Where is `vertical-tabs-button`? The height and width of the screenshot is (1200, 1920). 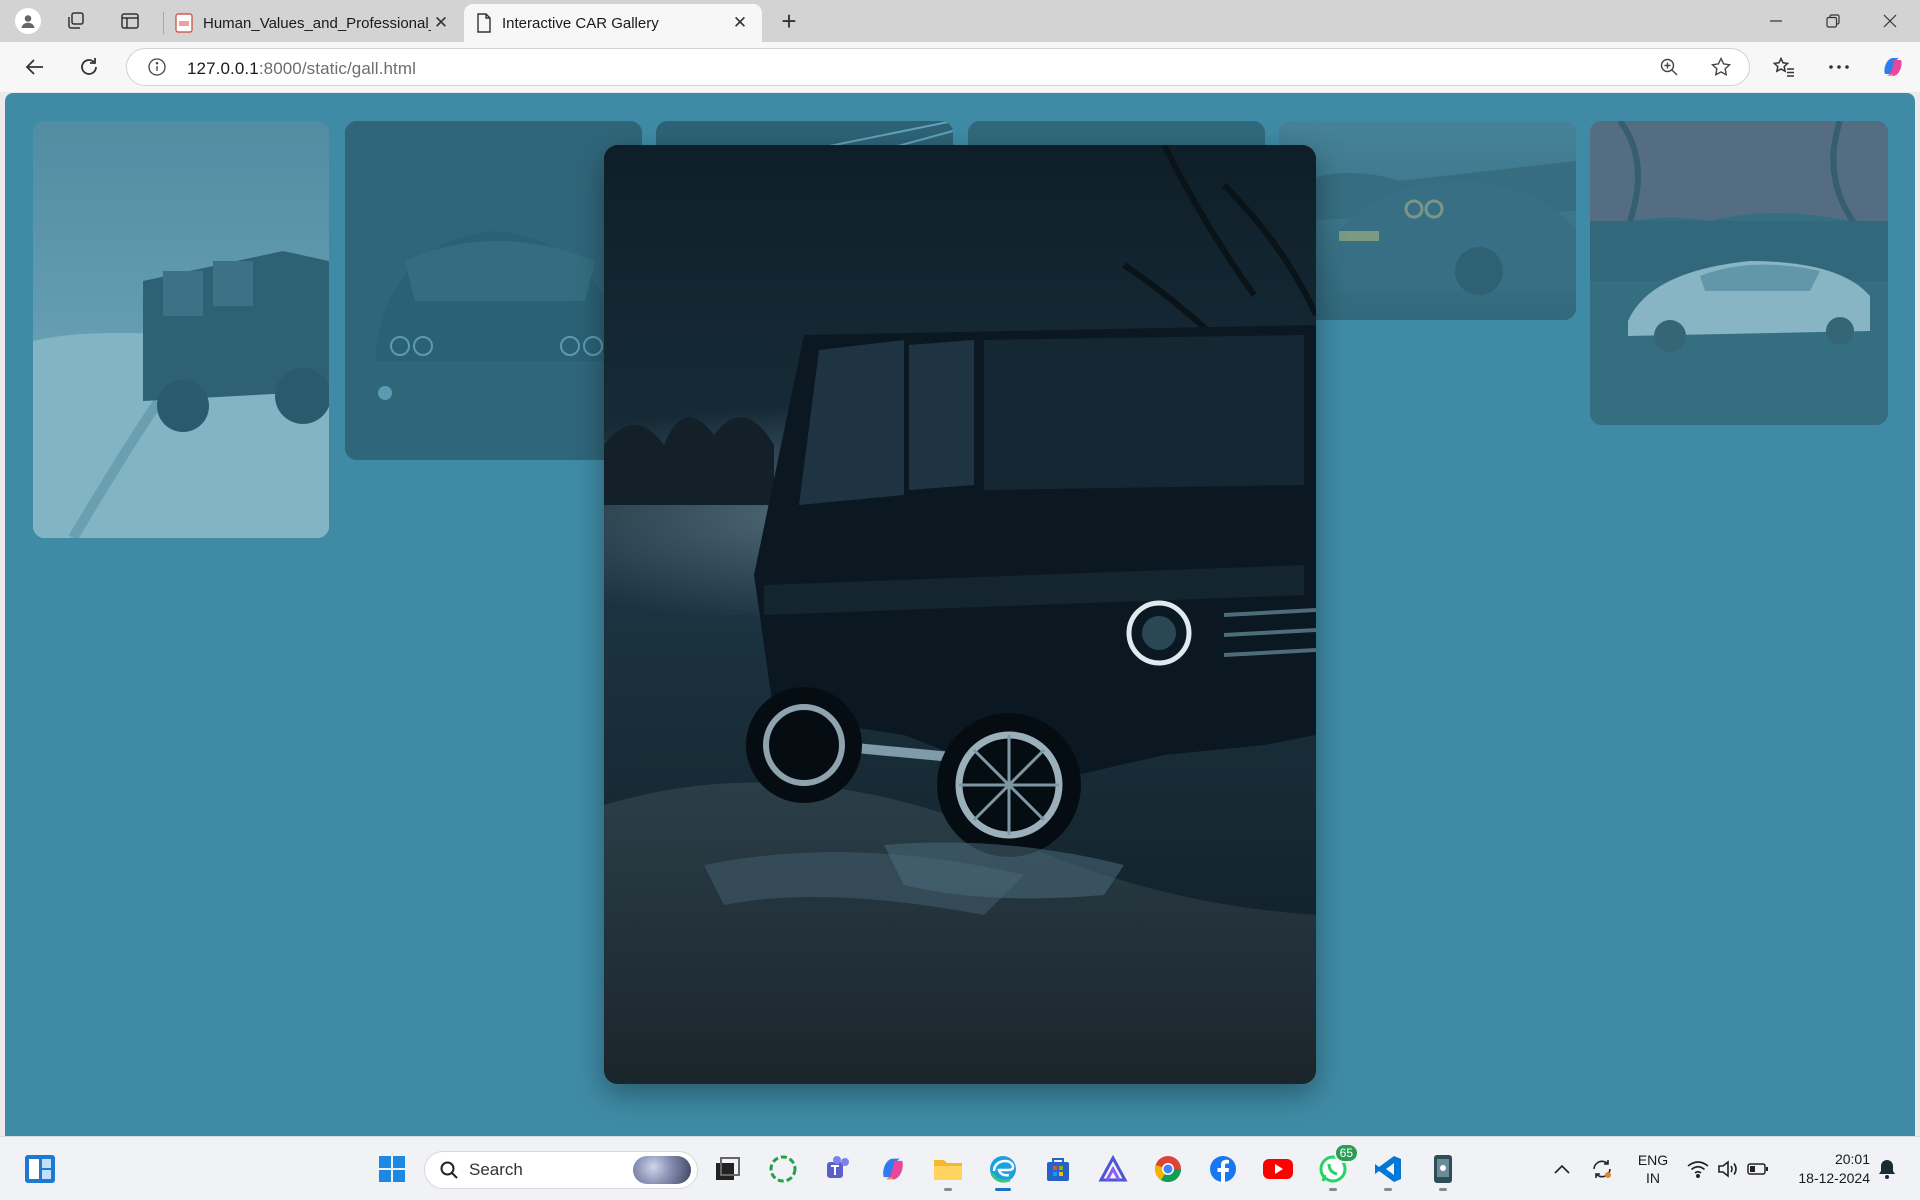 vertical-tabs-button is located at coordinates (130, 21).